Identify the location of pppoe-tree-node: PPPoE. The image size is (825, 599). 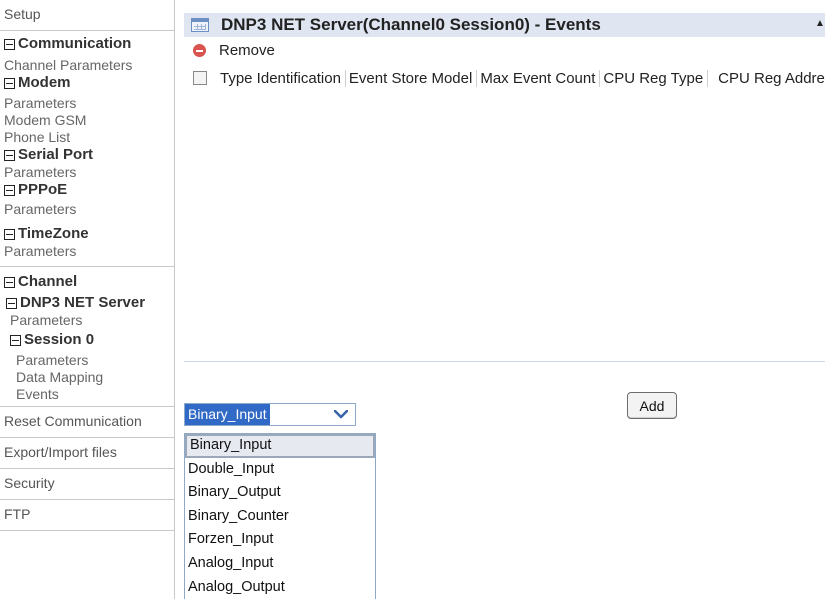
(87, 190).